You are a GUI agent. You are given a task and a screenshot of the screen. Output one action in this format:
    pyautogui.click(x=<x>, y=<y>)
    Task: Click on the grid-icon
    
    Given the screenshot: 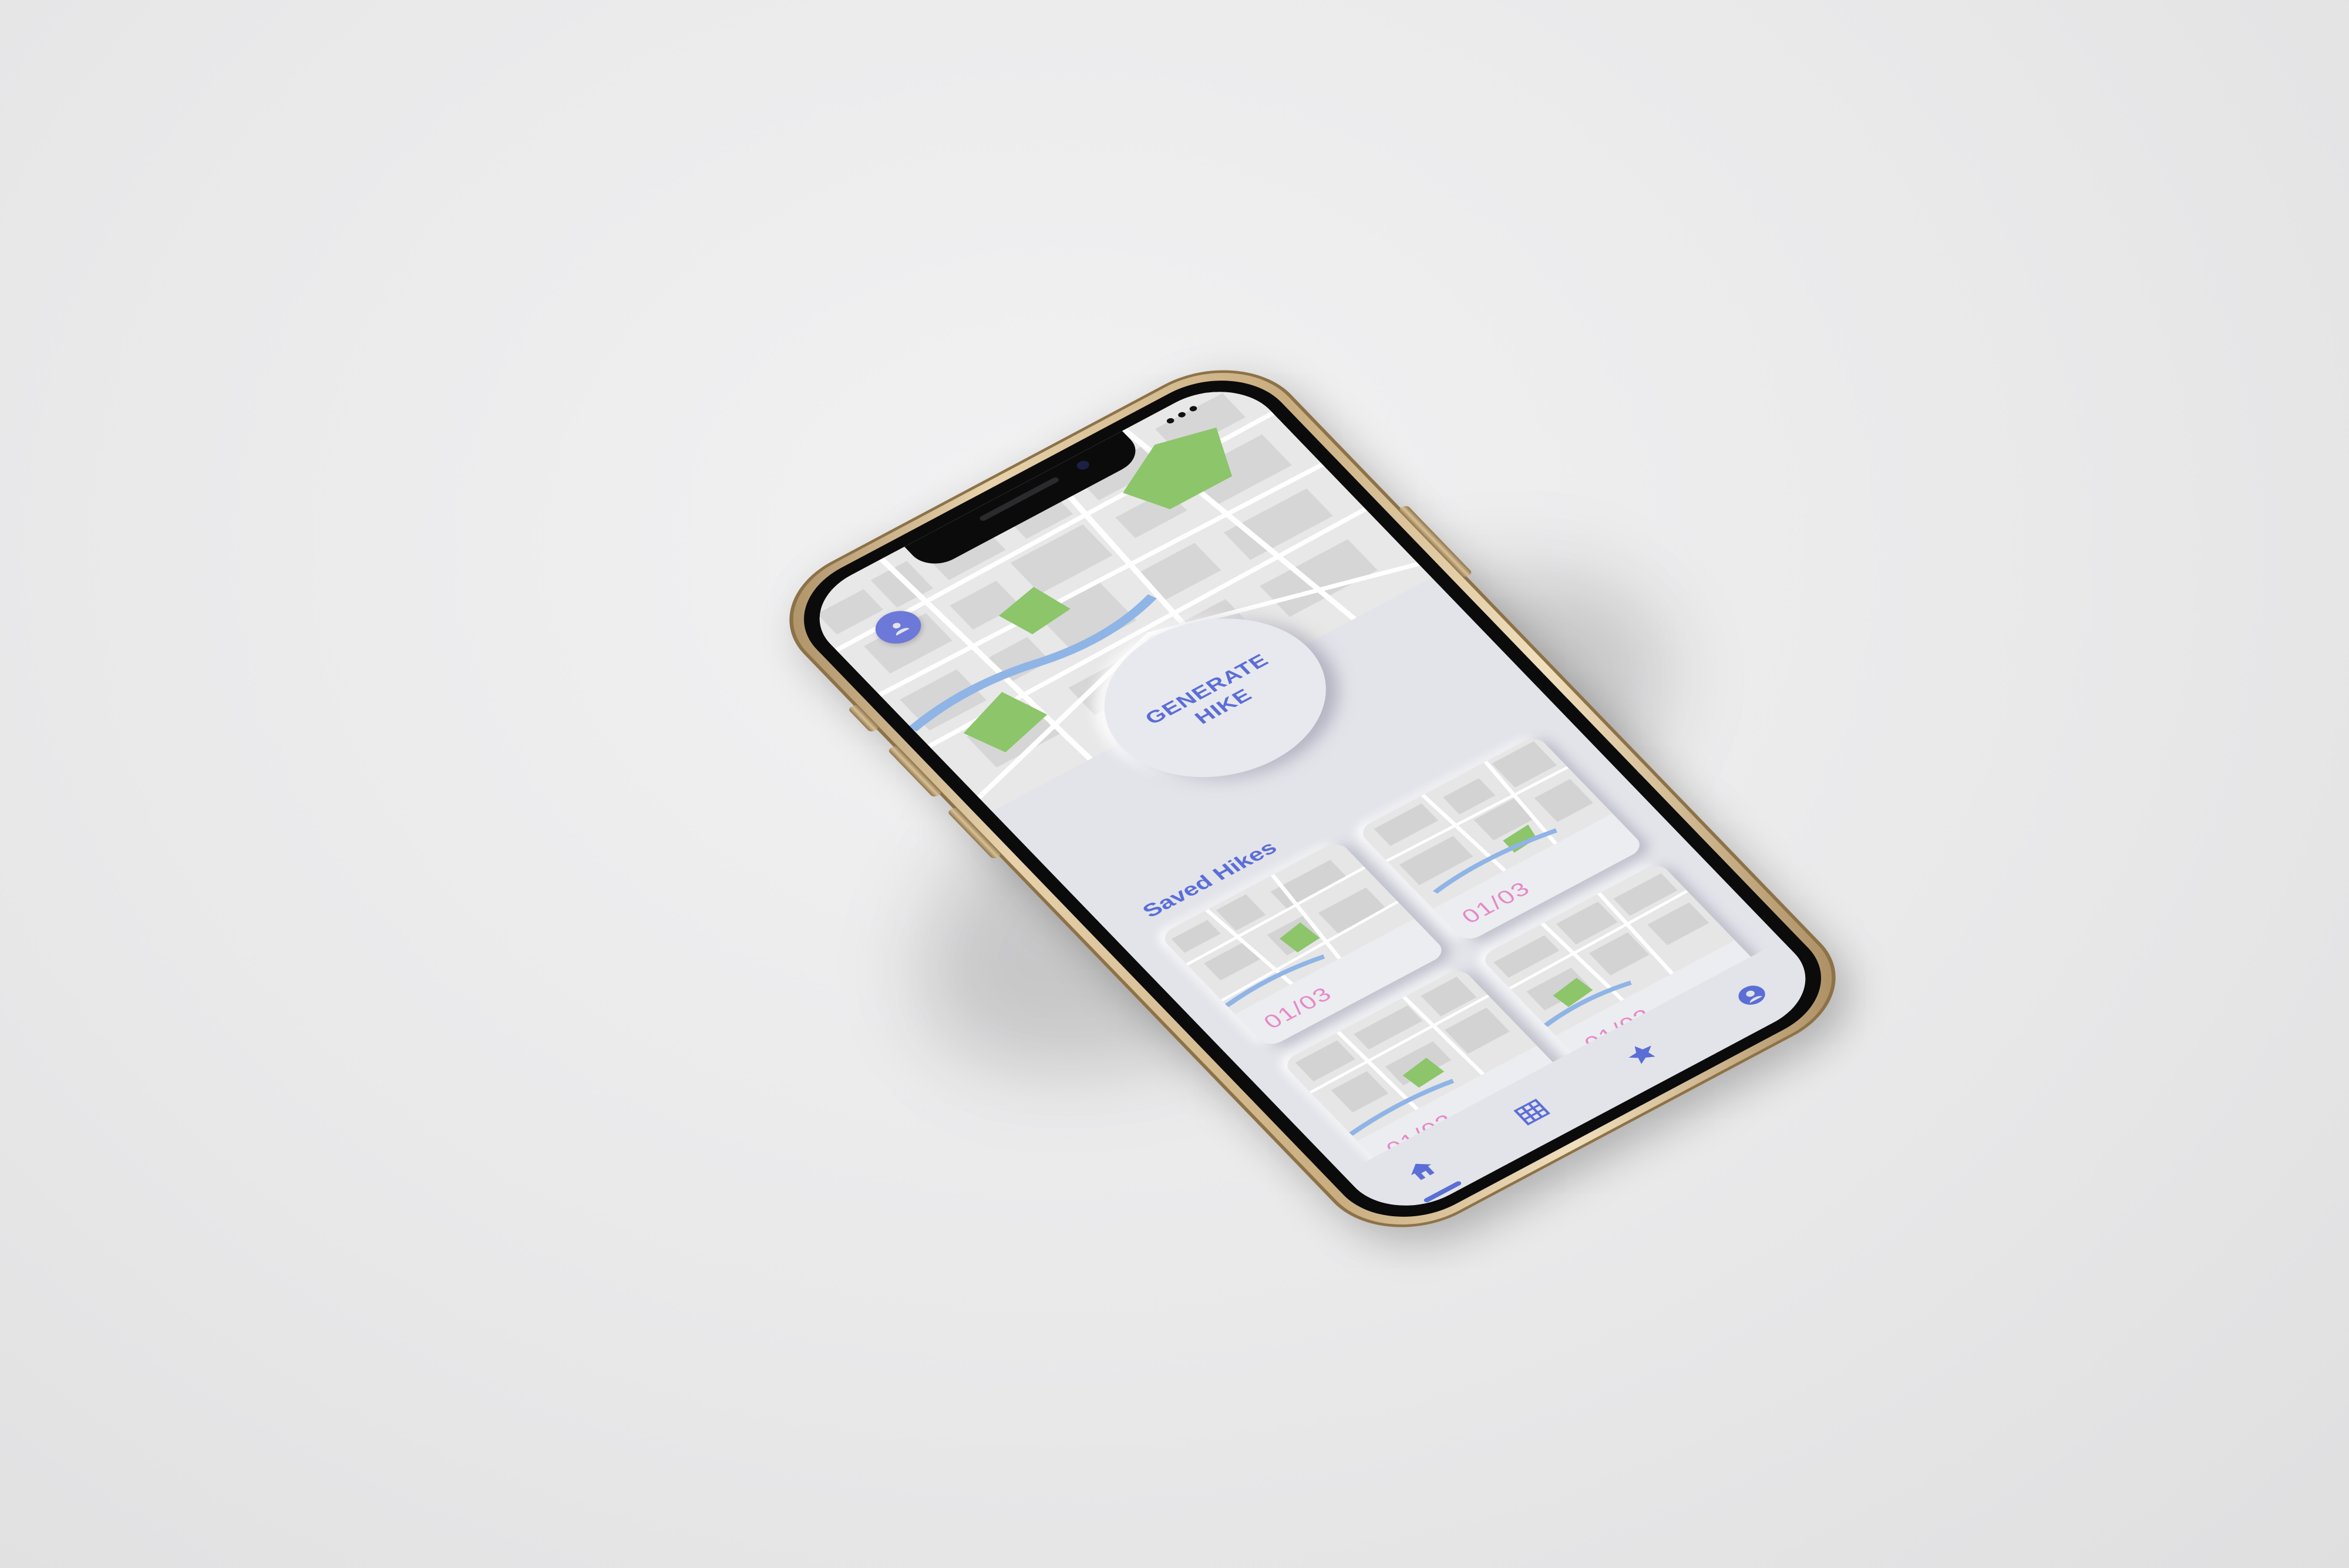 What is the action you would take?
    pyautogui.click(x=1532, y=1112)
    